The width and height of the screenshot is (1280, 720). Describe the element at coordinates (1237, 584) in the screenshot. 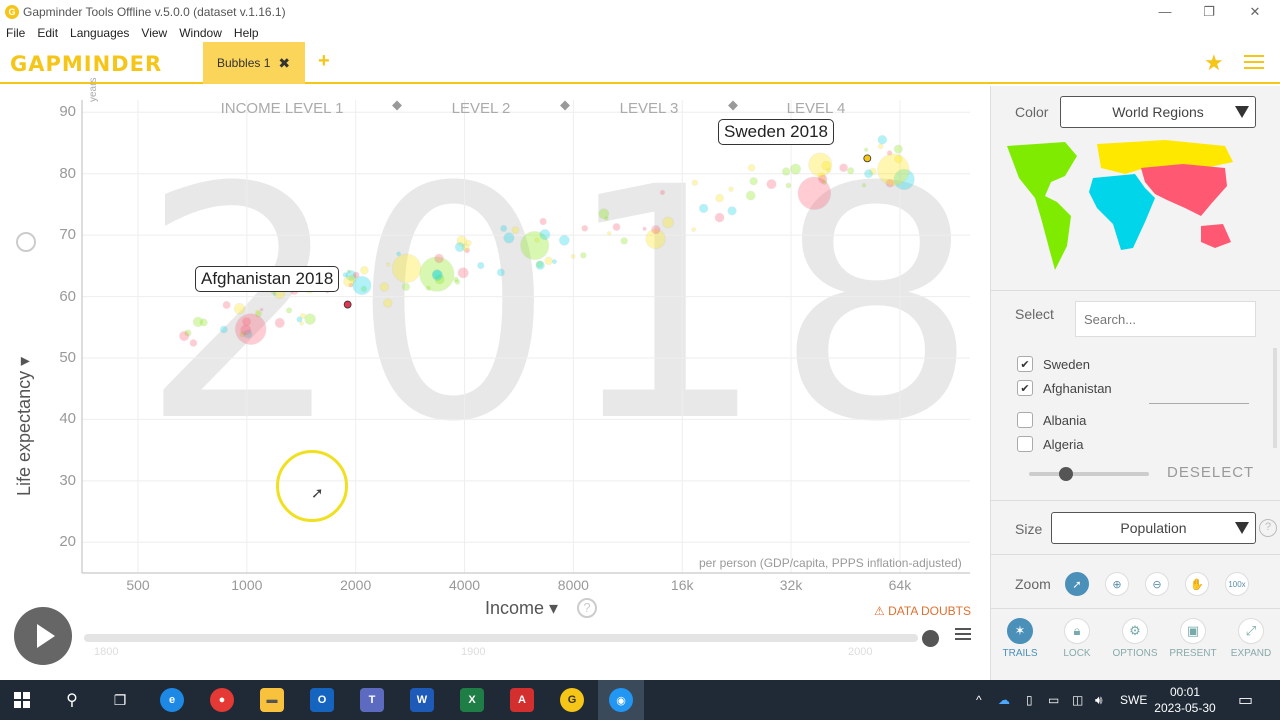

I see `zoom-100-button: 100x` at that location.